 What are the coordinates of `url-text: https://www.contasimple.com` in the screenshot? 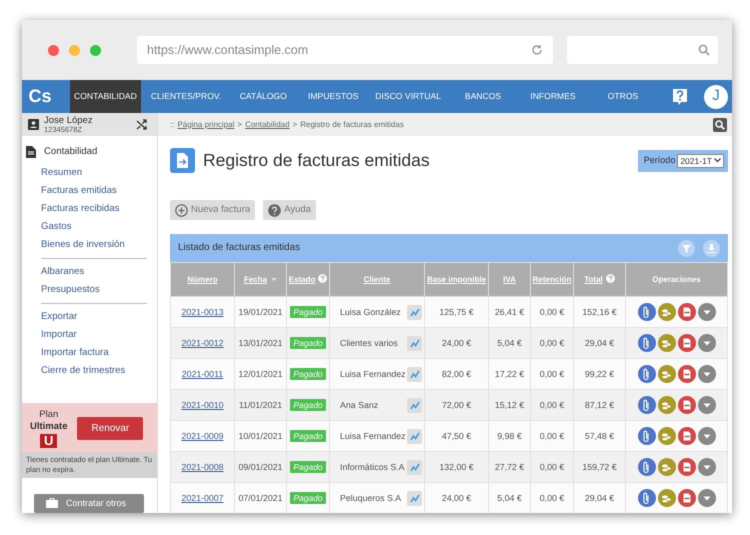 It's located at (227, 50).